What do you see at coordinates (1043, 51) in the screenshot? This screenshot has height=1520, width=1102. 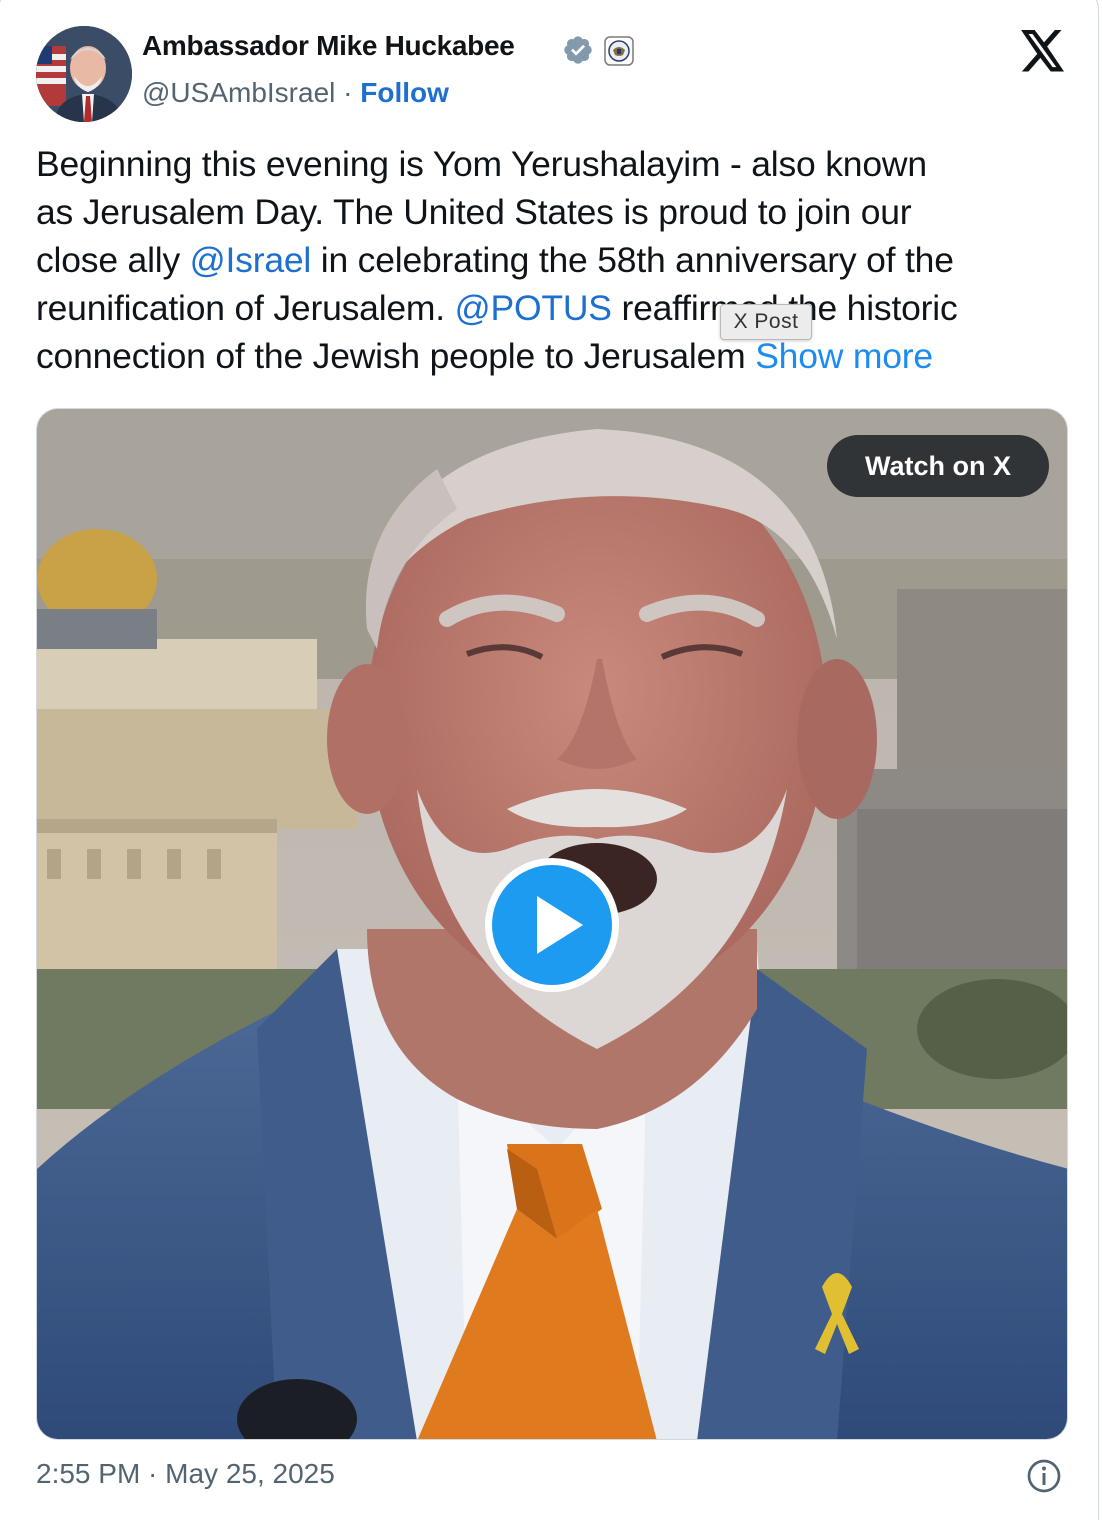 I see `x-logo-icon` at bounding box center [1043, 51].